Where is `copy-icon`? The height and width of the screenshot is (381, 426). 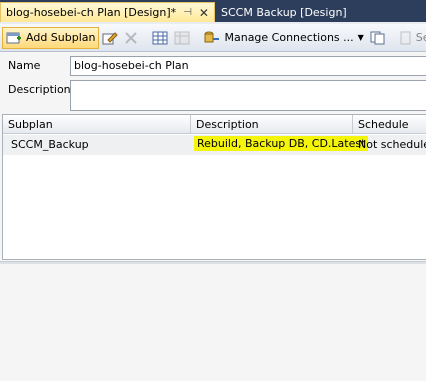 copy-icon is located at coordinates (378, 38).